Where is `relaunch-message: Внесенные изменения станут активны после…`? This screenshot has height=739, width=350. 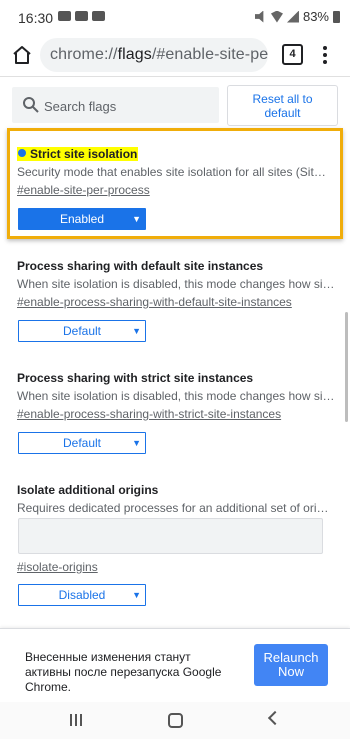
relaunch-message: Внесенные изменения станут активны после… is located at coordinates (123, 672).